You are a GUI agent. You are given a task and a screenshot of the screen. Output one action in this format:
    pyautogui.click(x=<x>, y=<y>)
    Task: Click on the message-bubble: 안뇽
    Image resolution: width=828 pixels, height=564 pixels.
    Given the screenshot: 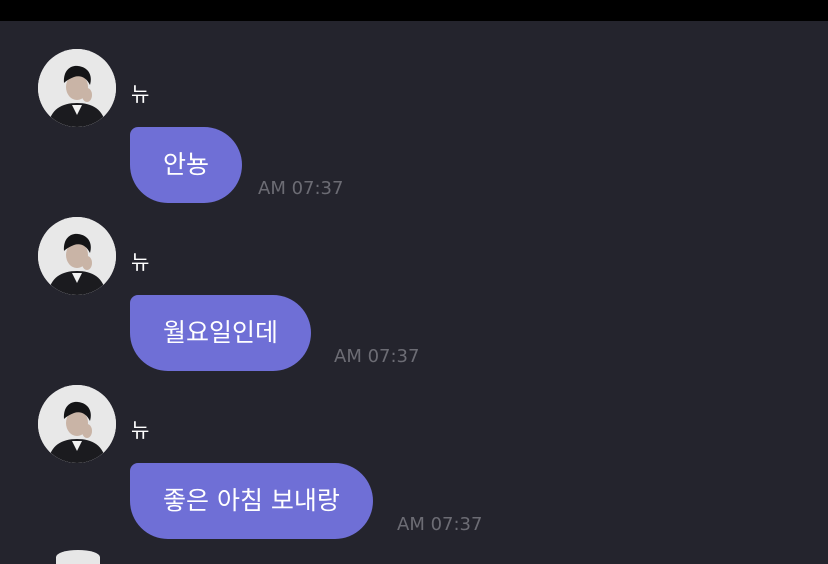 What is the action you would take?
    pyautogui.click(x=186, y=165)
    